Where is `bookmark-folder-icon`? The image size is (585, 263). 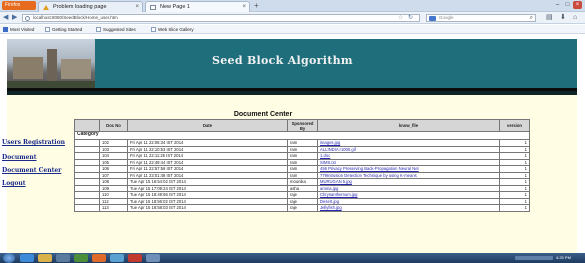
bookmark-folder-icon is located at coordinates (5, 29).